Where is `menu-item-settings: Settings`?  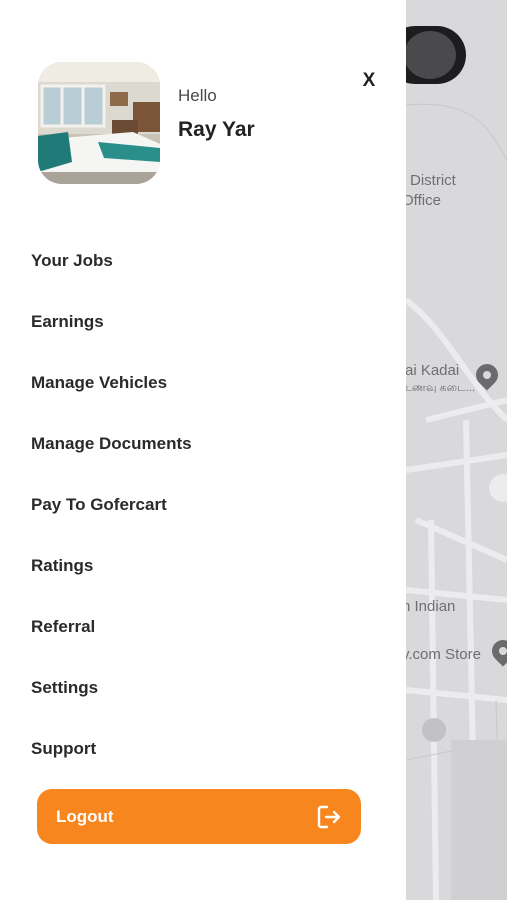 menu-item-settings: Settings is located at coordinates (203, 687).